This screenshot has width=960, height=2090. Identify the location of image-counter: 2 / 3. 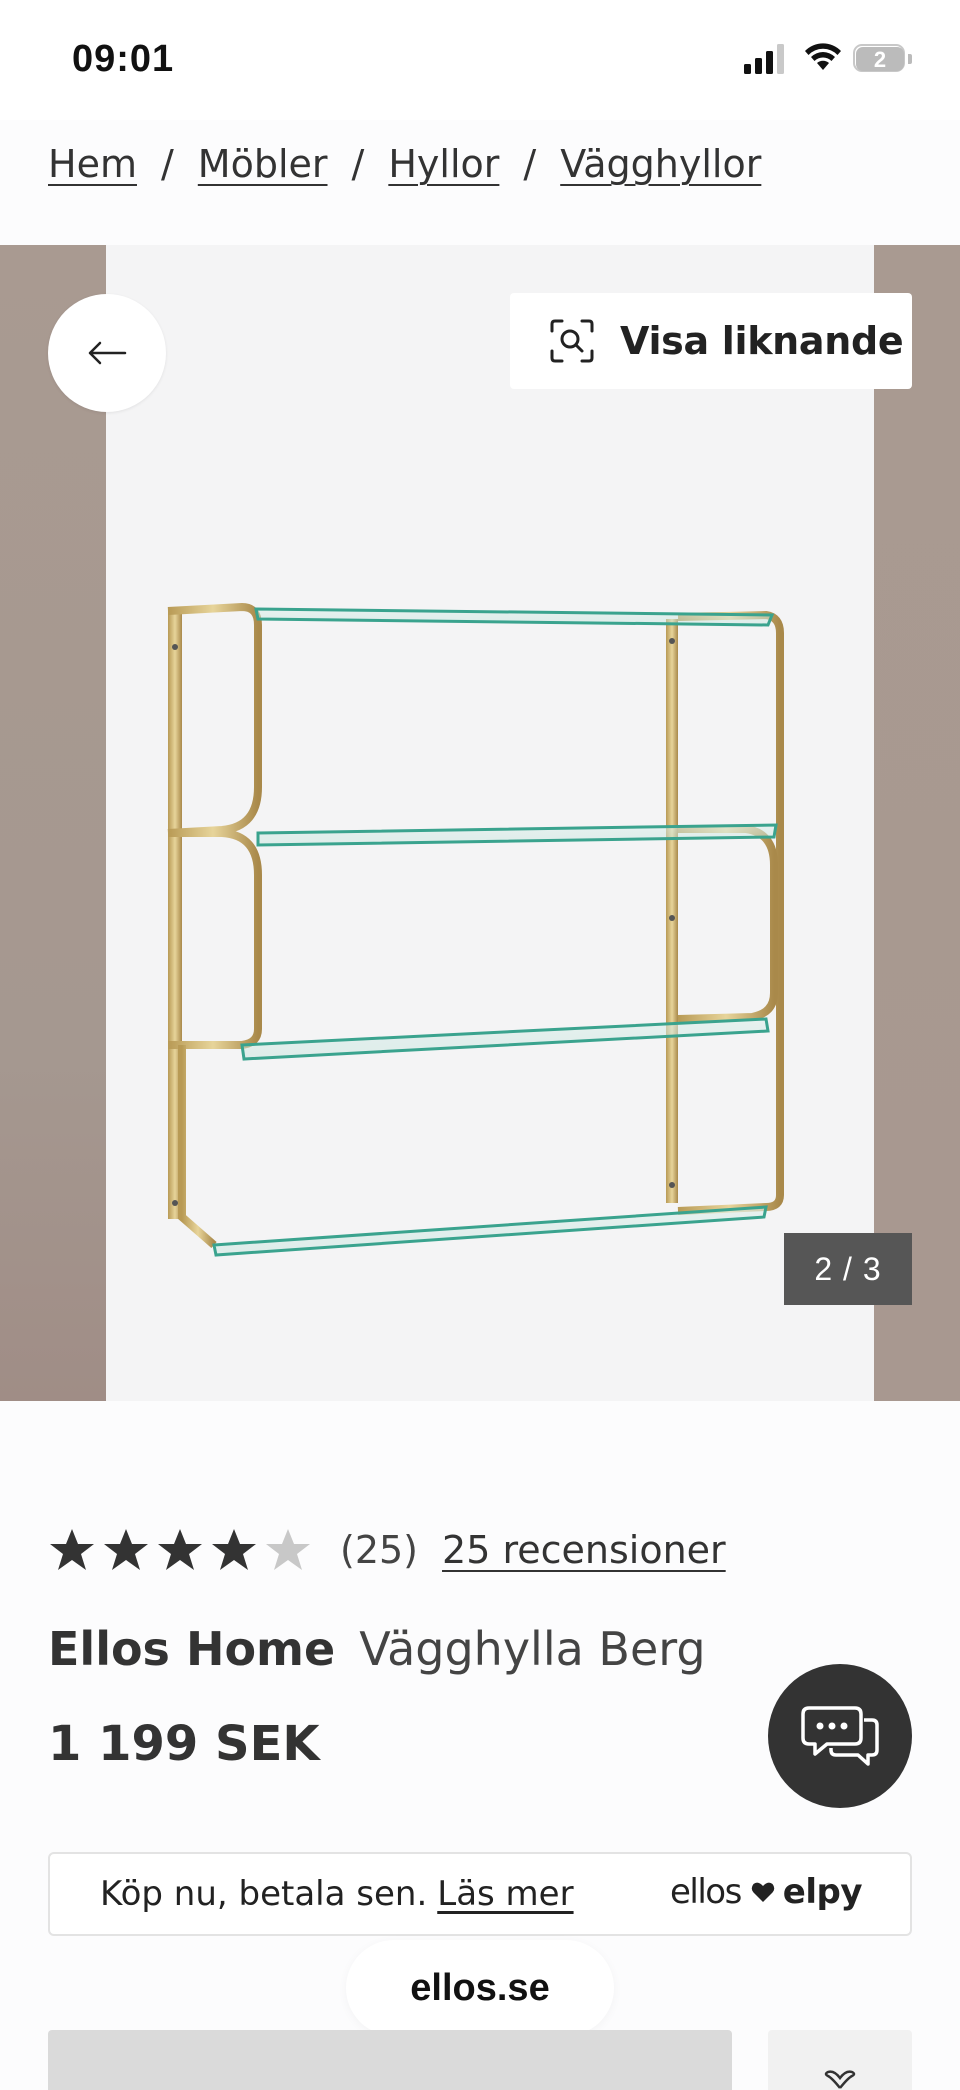
(848, 1269).